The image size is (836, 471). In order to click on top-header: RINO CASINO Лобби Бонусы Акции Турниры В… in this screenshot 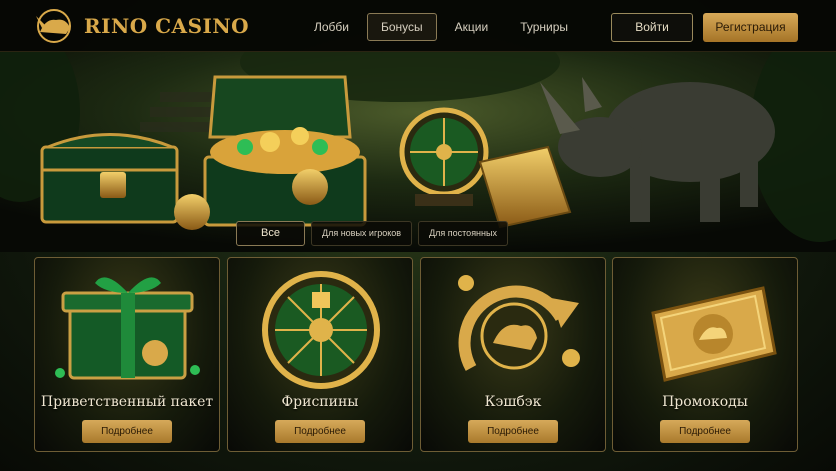, I will do `click(418, 26)`.